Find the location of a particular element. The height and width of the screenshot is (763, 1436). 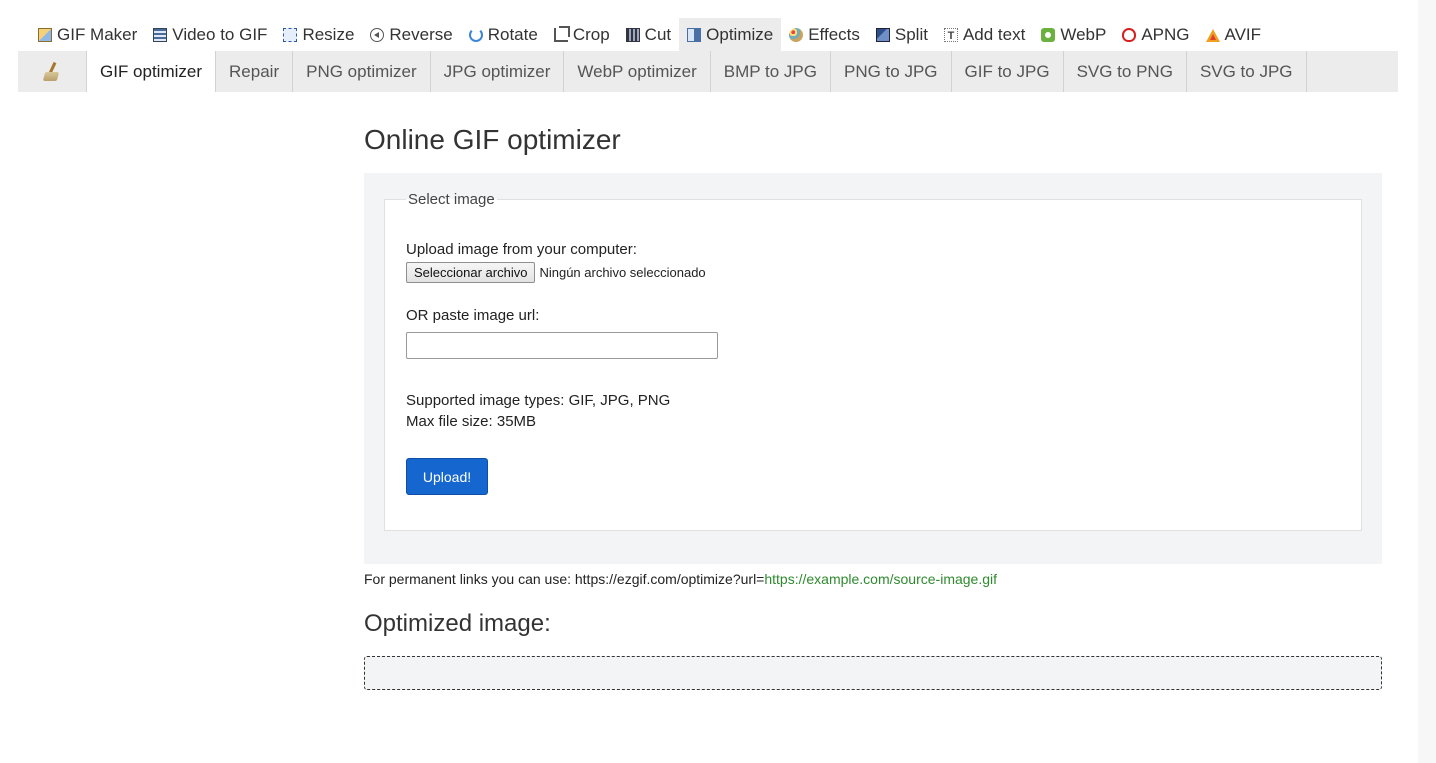

nav-avif: AVIF is located at coordinates (1234, 34).